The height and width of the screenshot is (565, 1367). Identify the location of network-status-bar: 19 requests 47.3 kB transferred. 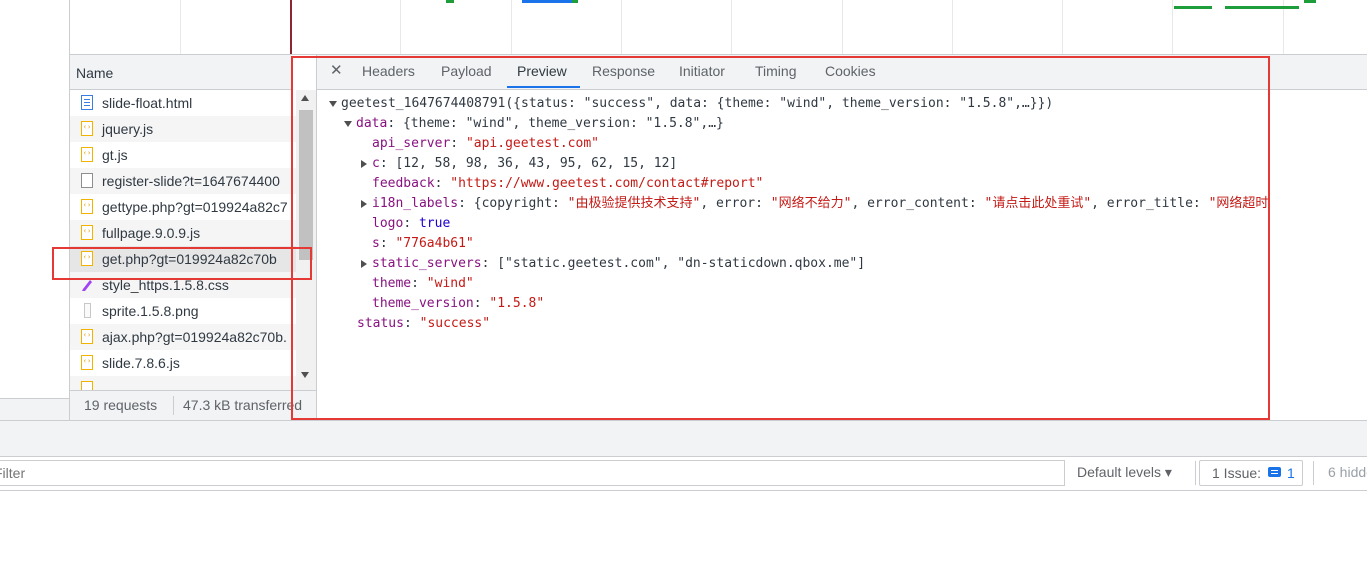
(193, 405).